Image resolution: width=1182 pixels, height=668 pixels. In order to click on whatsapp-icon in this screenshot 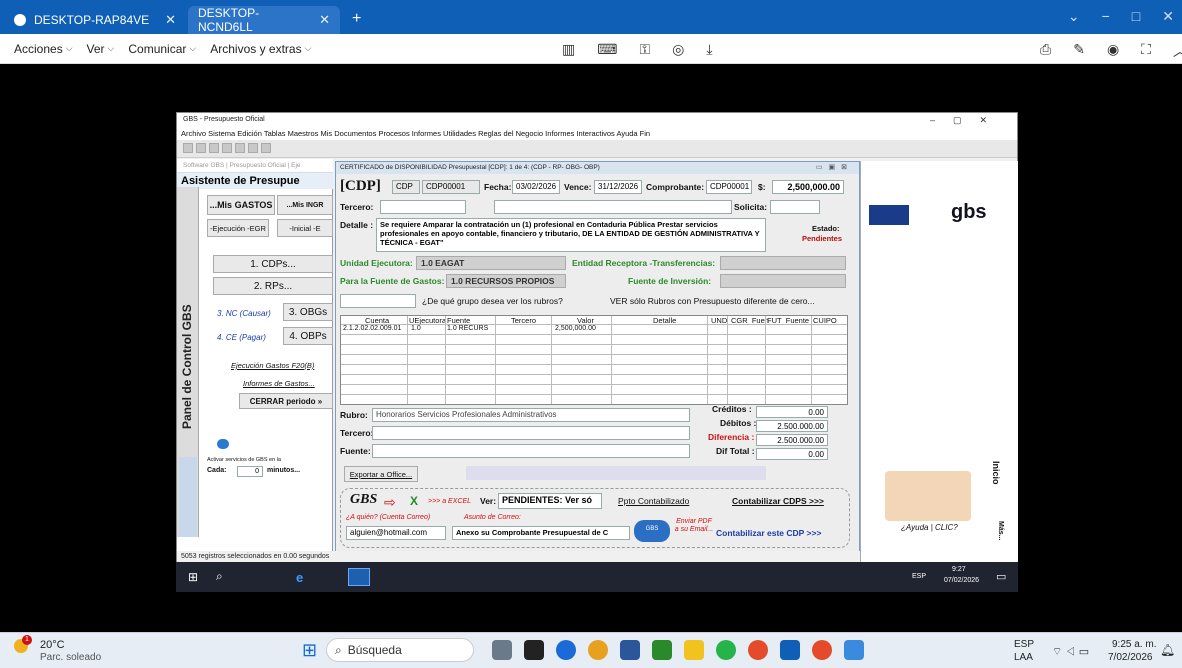, I will do `click(726, 650)`.